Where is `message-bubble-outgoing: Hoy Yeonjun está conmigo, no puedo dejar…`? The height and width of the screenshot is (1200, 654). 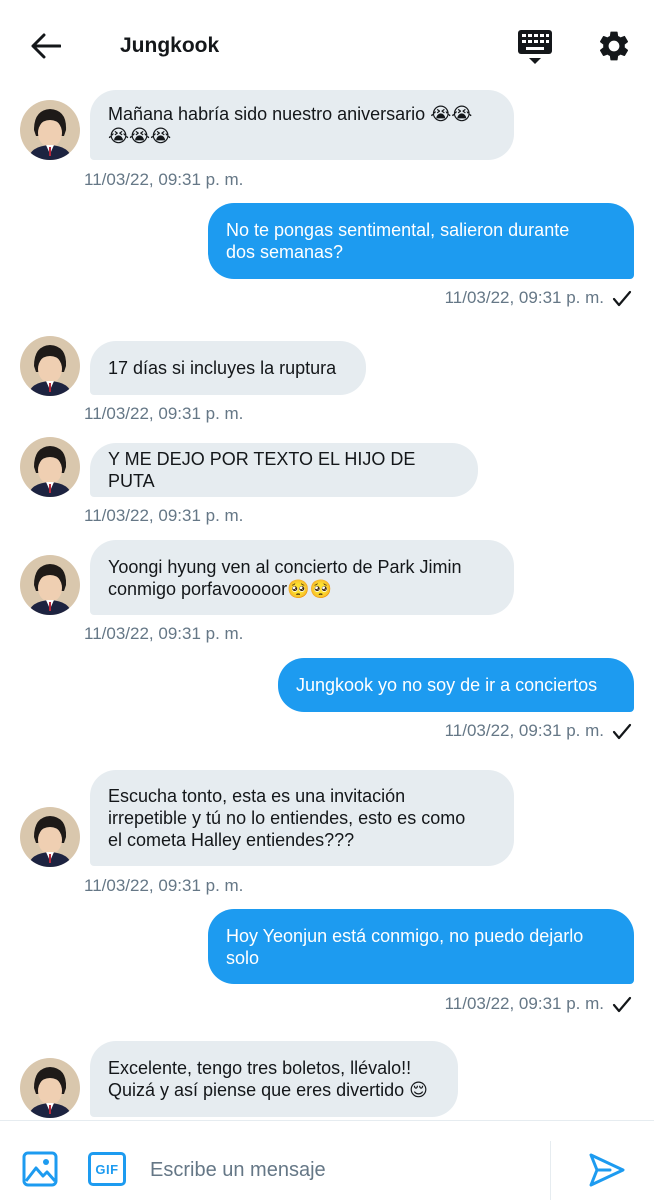
message-bubble-outgoing: Hoy Yeonjun está conmigo, no puedo dejar… is located at coordinates (421, 946).